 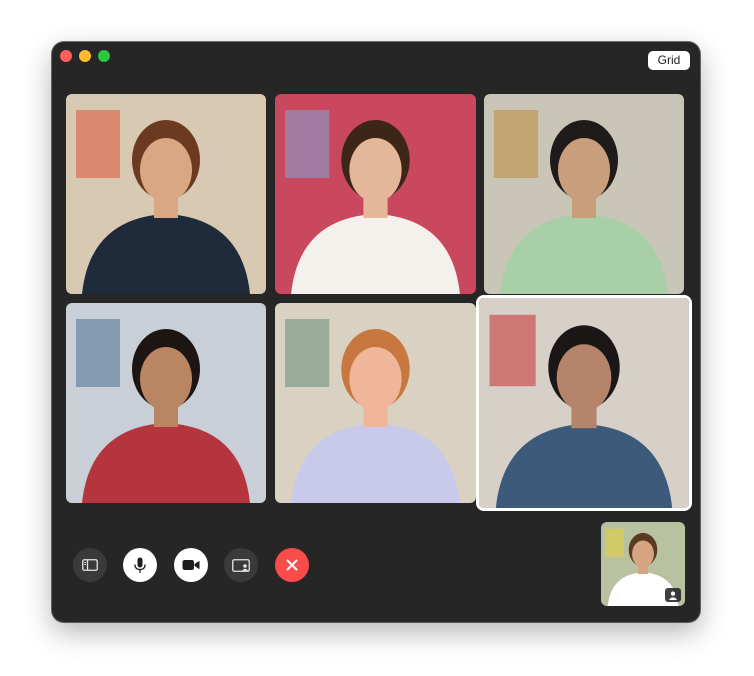 What do you see at coordinates (104, 56) in the screenshot?
I see `zoom-window-button` at bounding box center [104, 56].